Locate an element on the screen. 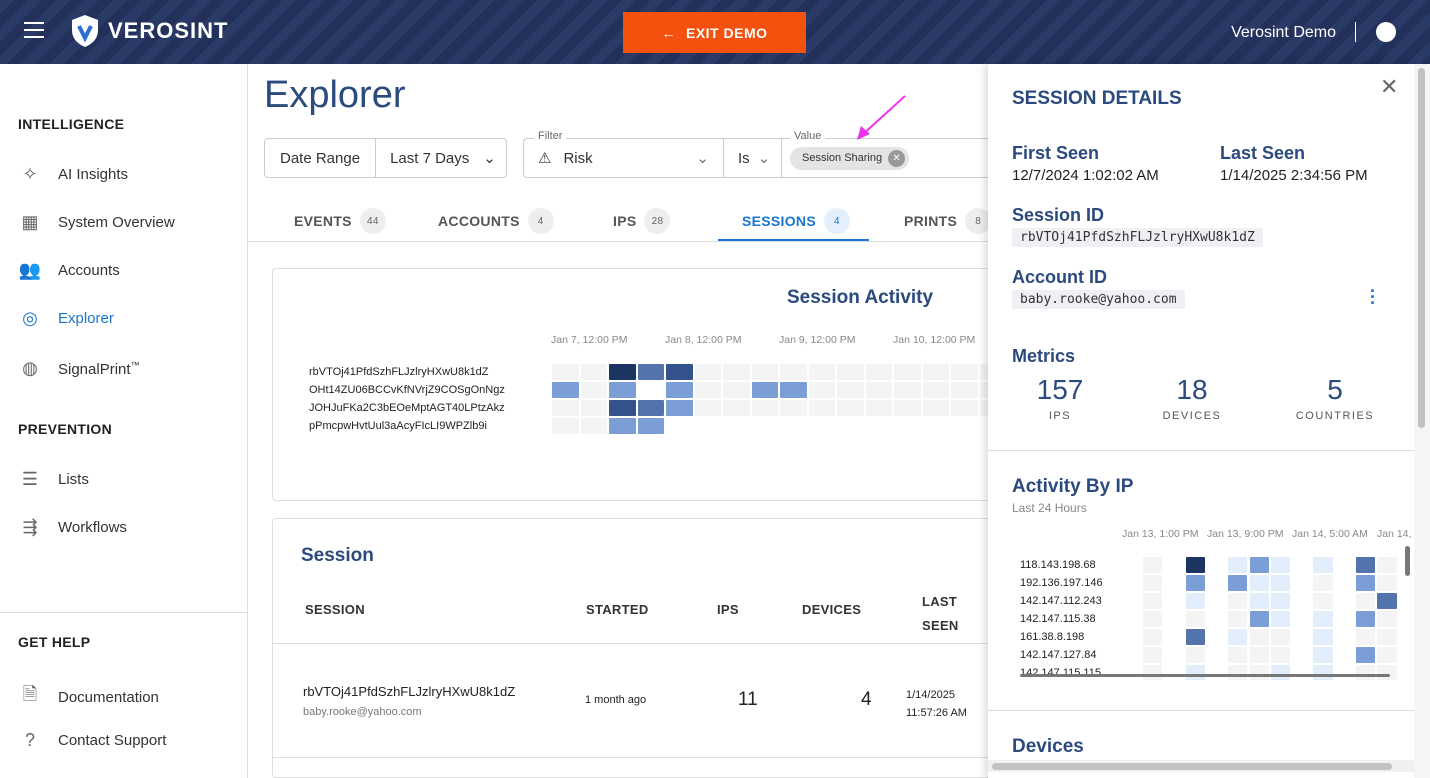 This screenshot has width=1430, height=778. col-started: STARTED is located at coordinates (617, 609).